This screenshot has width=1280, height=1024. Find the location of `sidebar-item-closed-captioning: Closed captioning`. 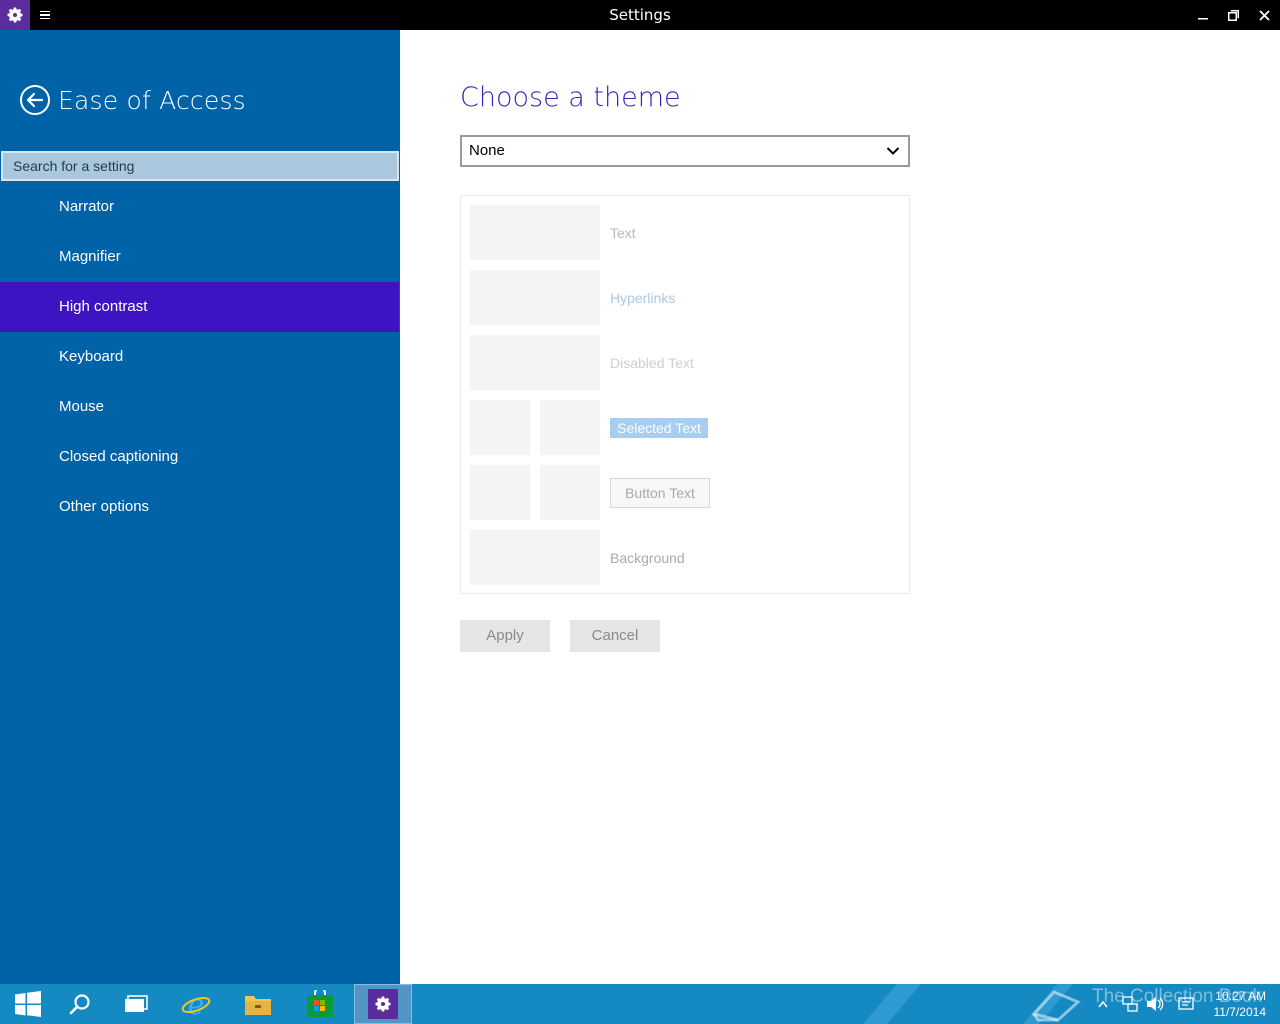

sidebar-item-closed-captioning: Closed captioning is located at coordinates (200, 457).